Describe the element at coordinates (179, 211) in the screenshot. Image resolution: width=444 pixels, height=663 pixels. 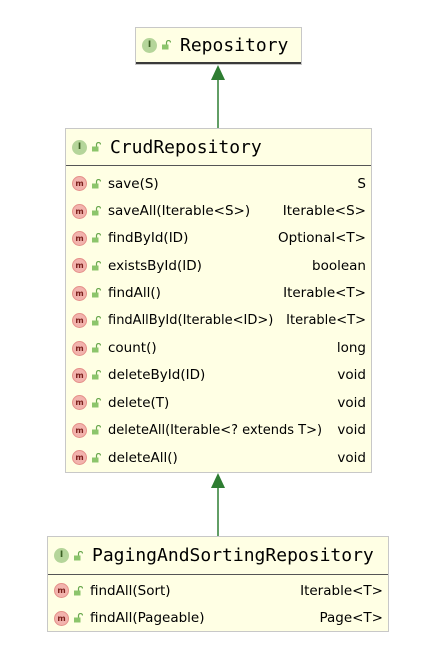
I see `method-name: saveAll(Iterable<S>)` at that location.